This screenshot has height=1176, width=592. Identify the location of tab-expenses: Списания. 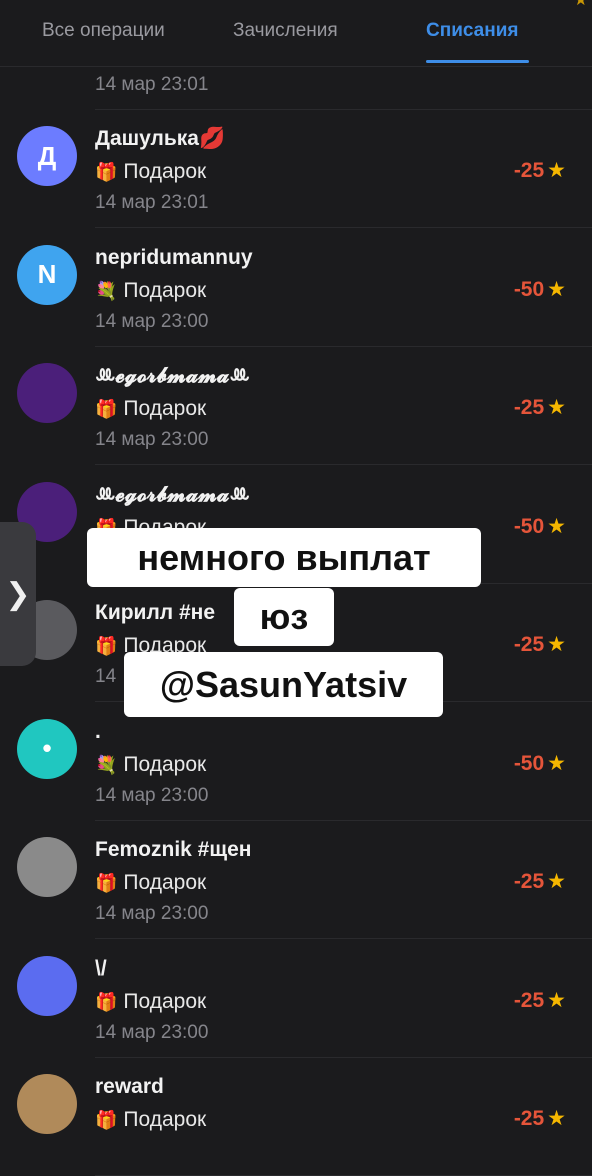
(472, 31).